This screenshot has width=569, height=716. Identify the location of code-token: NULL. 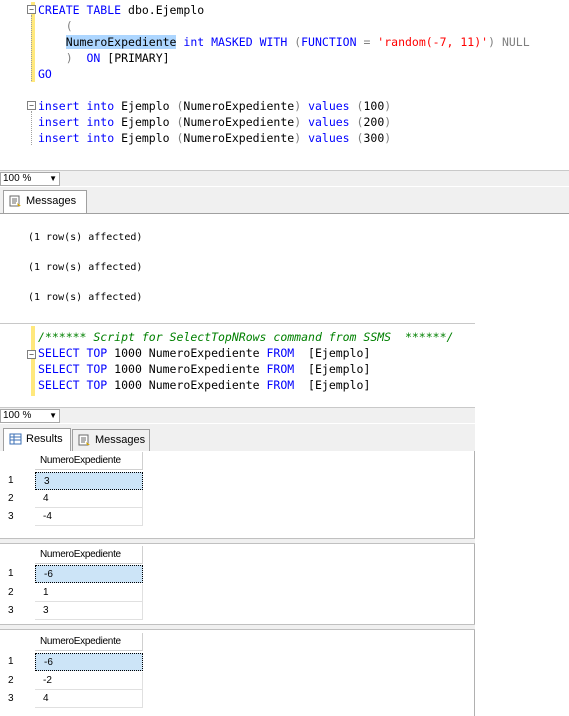
(512, 42).